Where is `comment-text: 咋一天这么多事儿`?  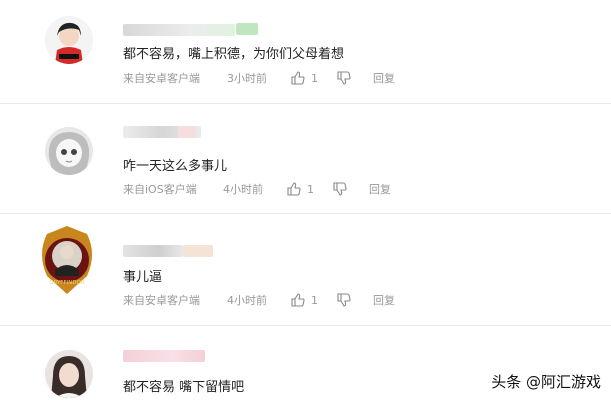 comment-text: 咋一天这么多事儿 is located at coordinates (175, 166).